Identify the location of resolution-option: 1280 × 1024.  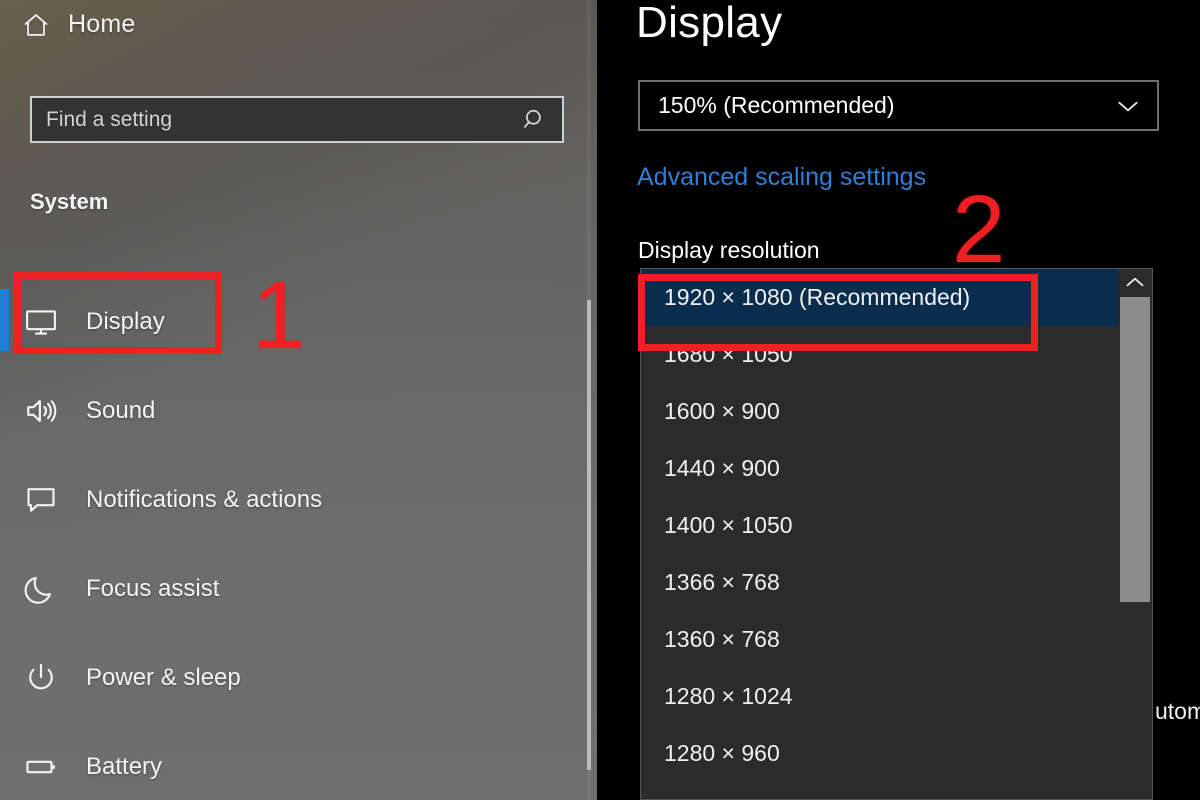
(896, 696).